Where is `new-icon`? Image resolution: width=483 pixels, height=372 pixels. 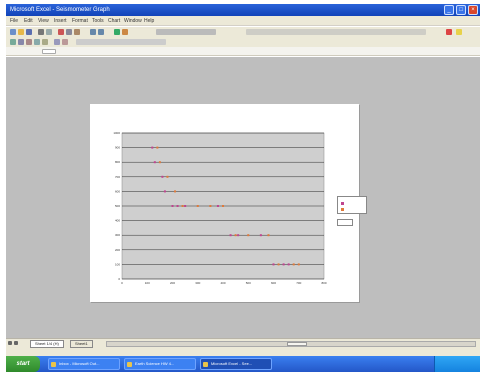 new-icon is located at coordinates (13, 32).